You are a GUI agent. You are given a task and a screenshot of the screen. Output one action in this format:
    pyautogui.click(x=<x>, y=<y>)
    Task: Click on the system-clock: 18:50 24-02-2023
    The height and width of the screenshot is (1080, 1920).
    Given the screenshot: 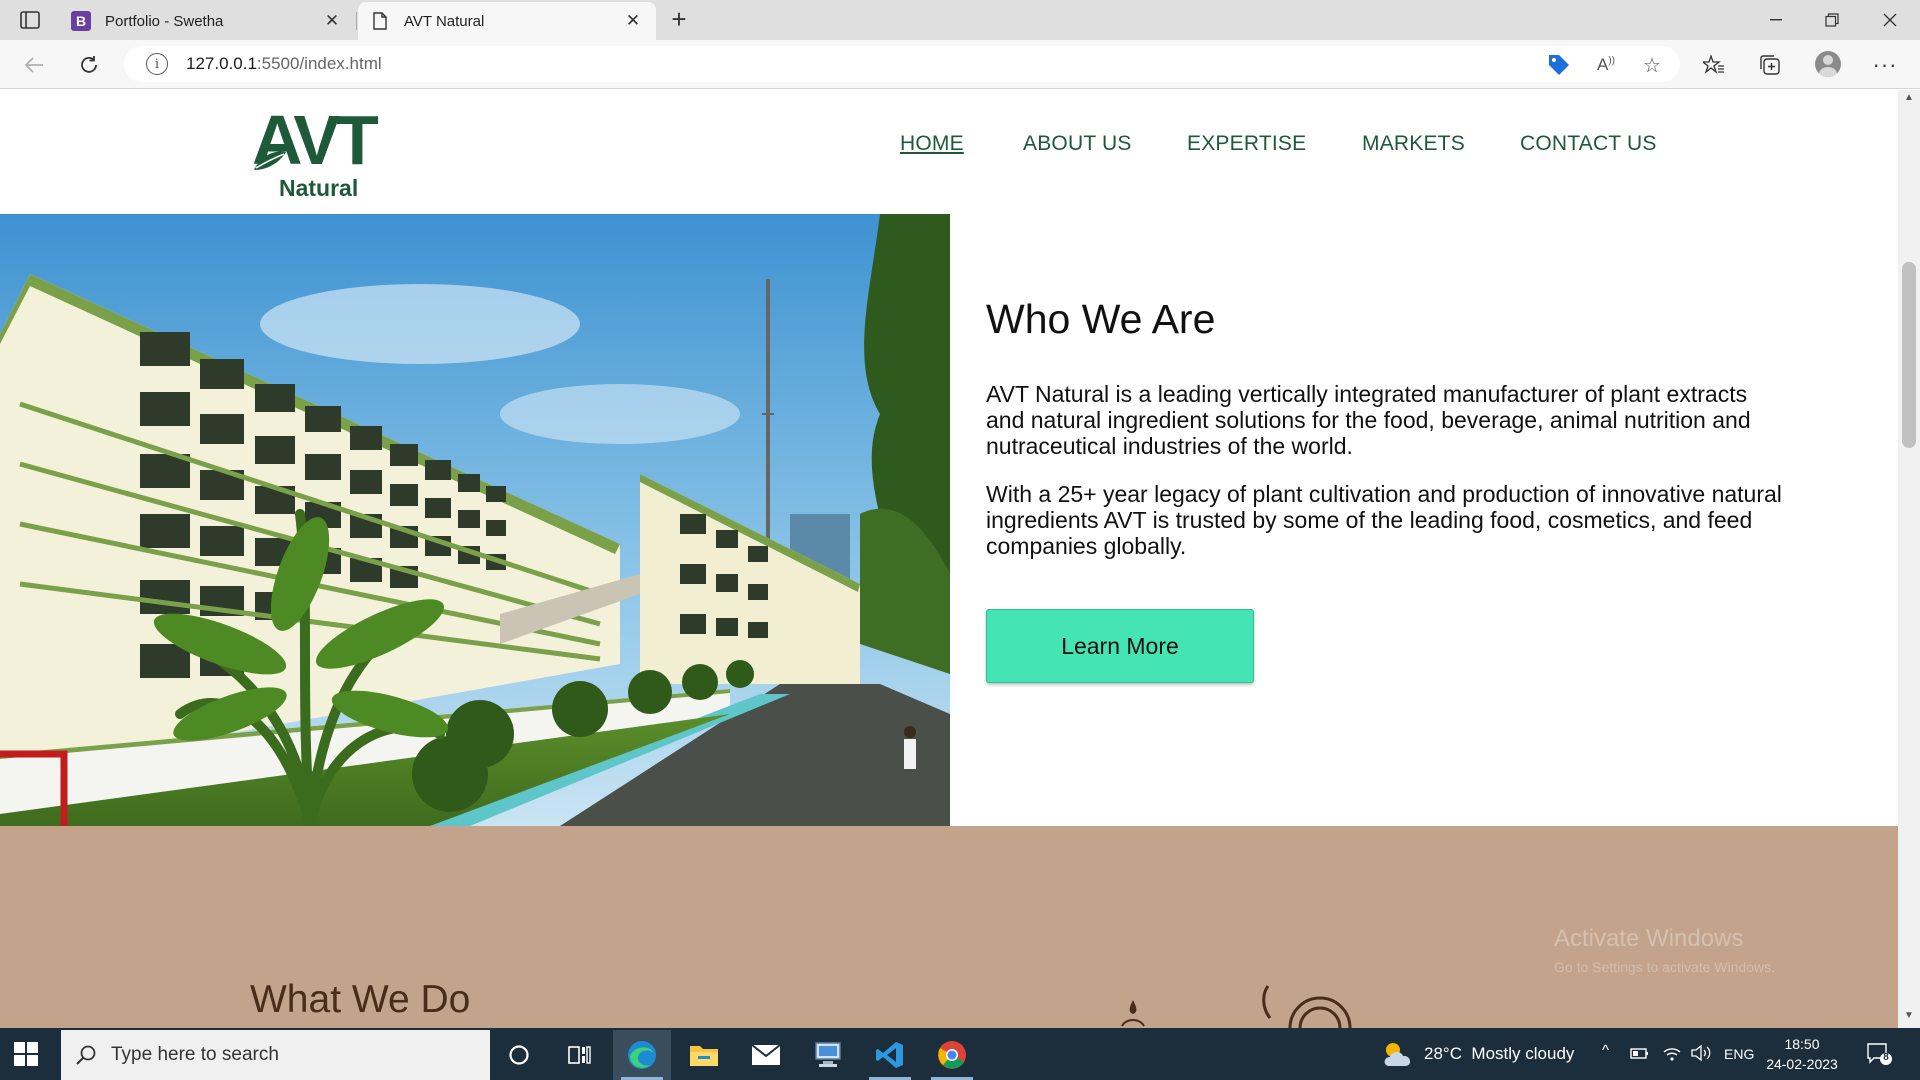 What is the action you would take?
    pyautogui.click(x=1802, y=1054)
    